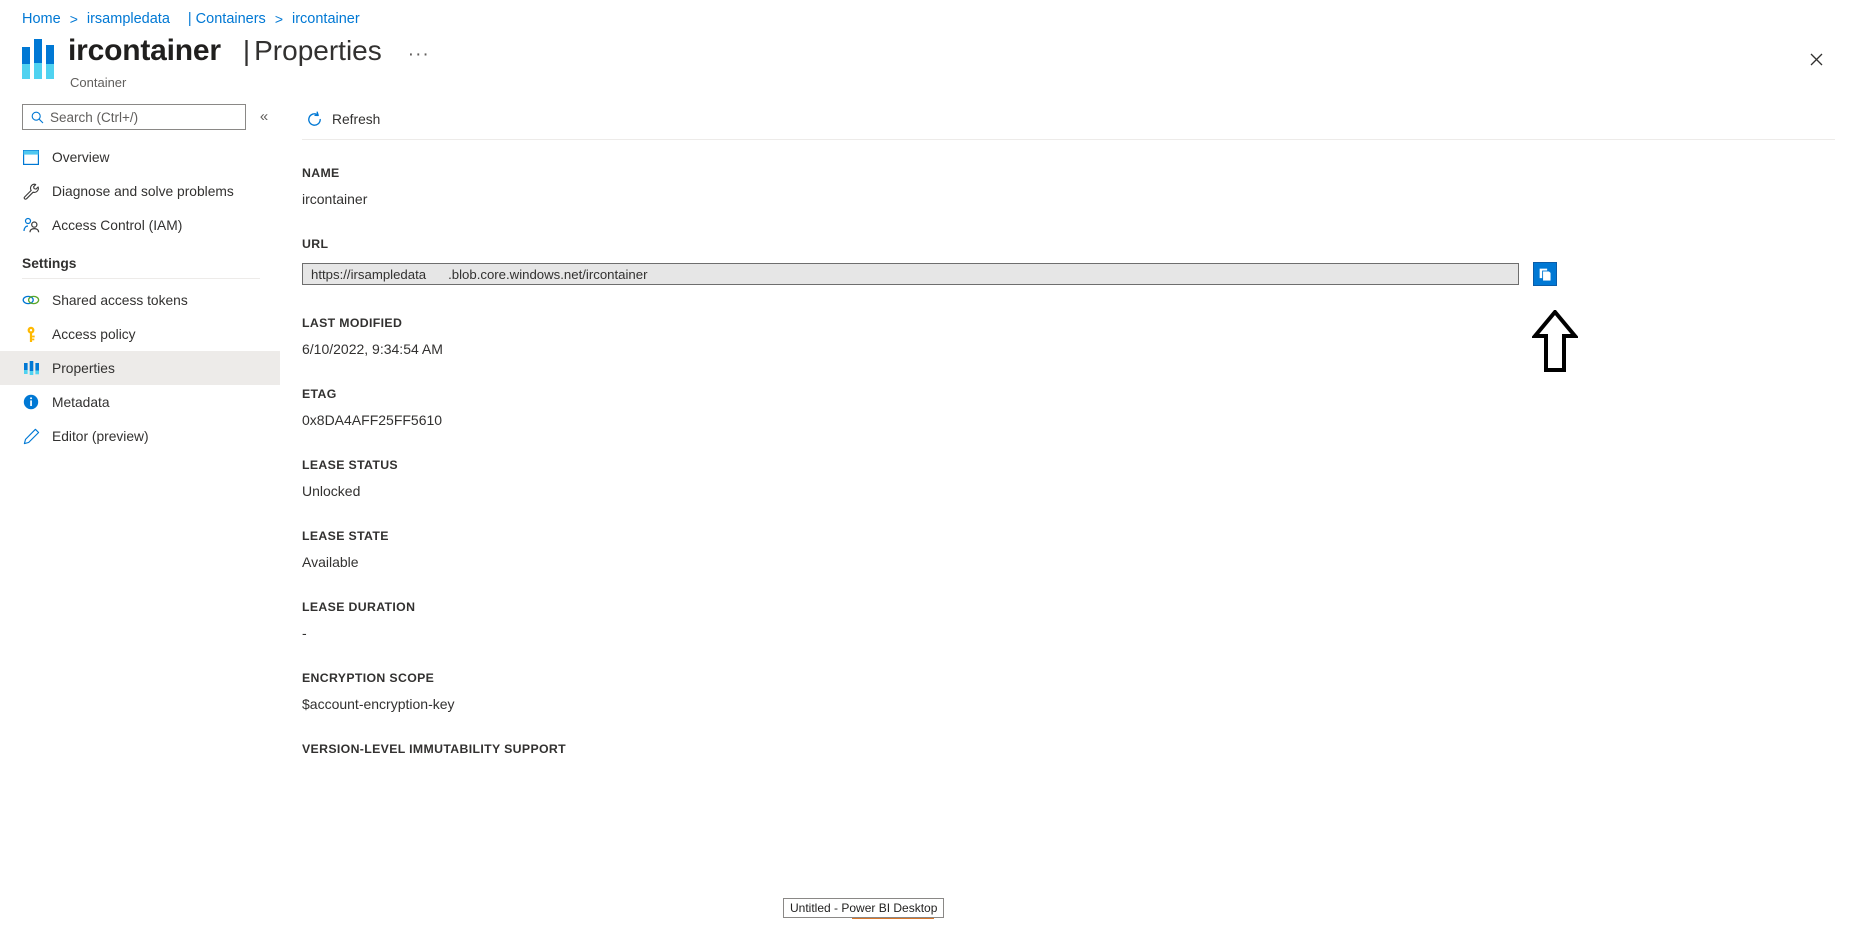 Image resolution: width=1853 pixels, height=926 pixels. What do you see at coordinates (368, 678) in the screenshot?
I see `property-label: ENCRYPTION SCOPE` at bounding box center [368, 678].